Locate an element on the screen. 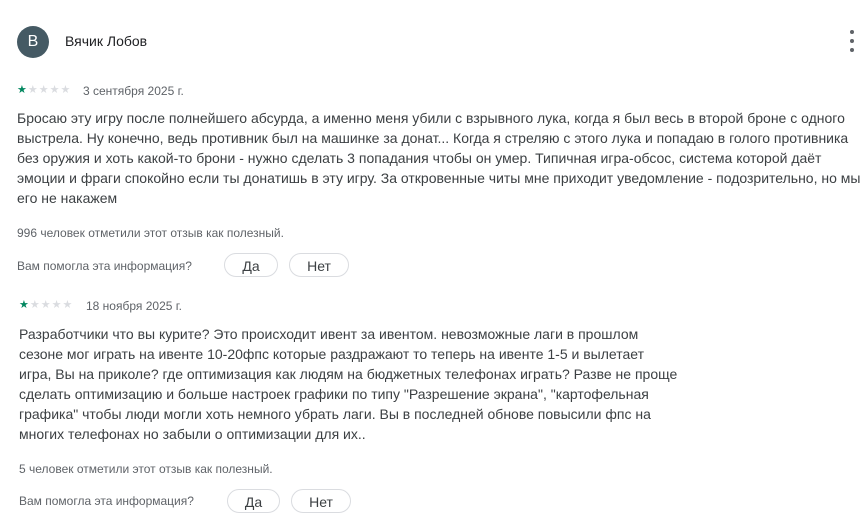 The width and height of the screenshot is (867, 520). review-date: 18 ноября 2025 г. is located at coordinates (134, 306).